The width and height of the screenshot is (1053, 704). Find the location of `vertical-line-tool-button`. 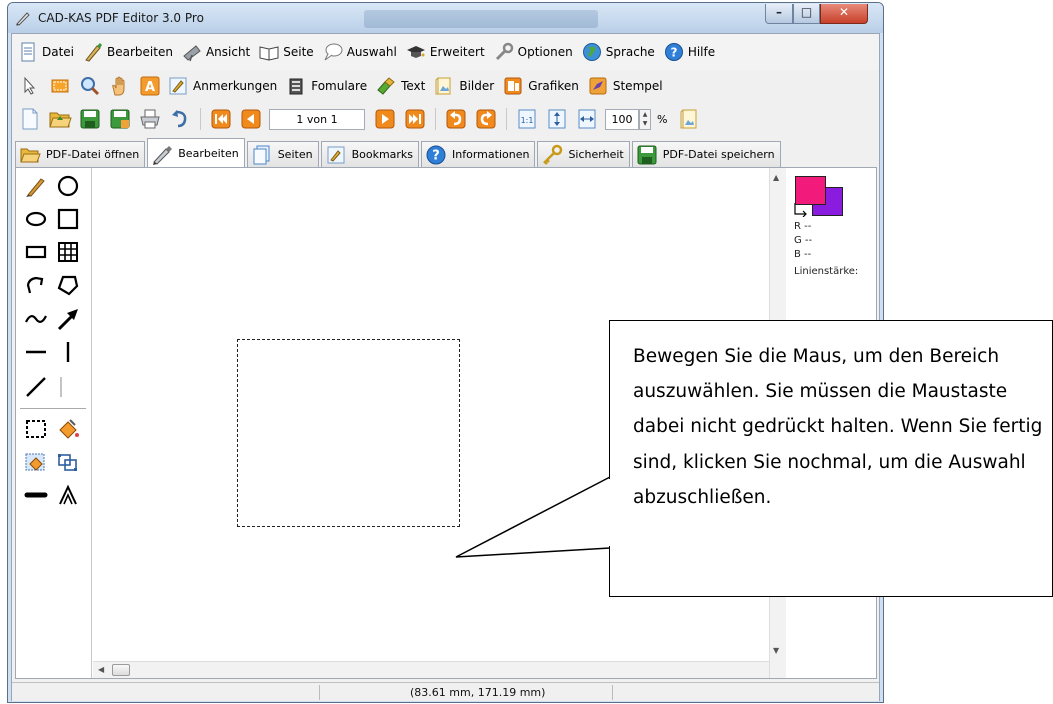

vertical-line-tool-button is located at coordinates (68, 352).